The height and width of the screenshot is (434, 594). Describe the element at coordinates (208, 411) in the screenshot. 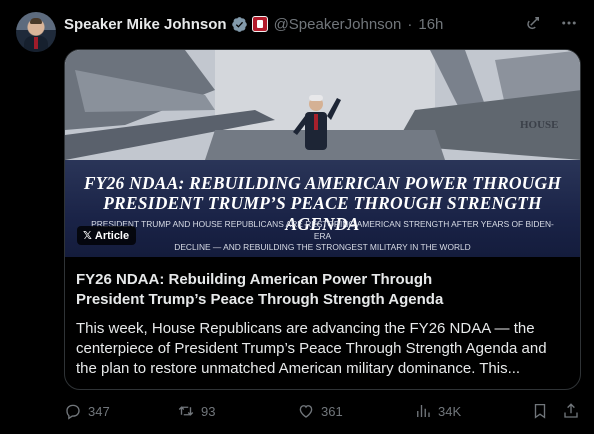

I see `repost-count: 93` at that location.